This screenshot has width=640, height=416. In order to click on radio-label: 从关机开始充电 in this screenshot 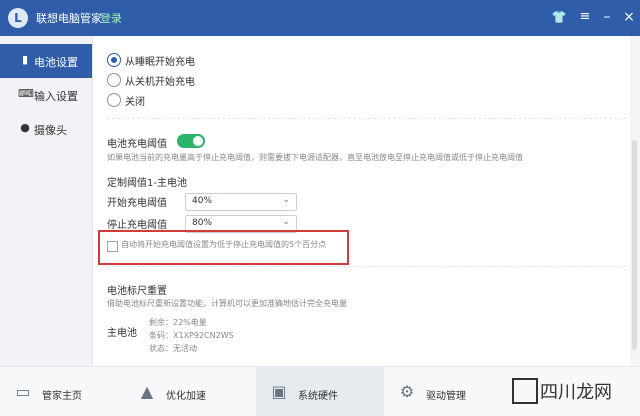, I will do `click(160, 82)`.